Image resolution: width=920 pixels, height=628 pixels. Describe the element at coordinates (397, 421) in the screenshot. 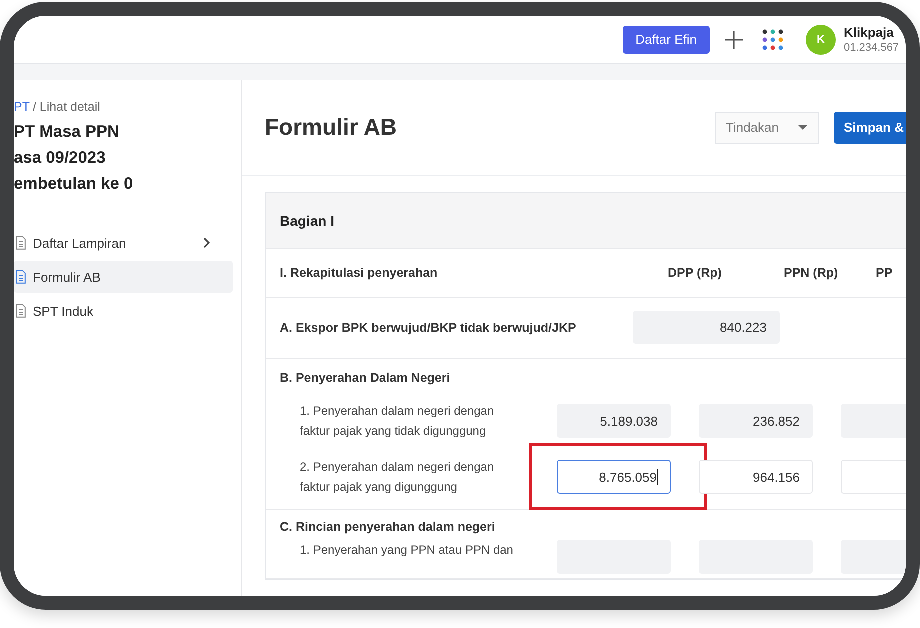

I see `row-label: 1. Penyerahan dalam negeri dengan faktur pajak yang tidak digunggung` at that location.